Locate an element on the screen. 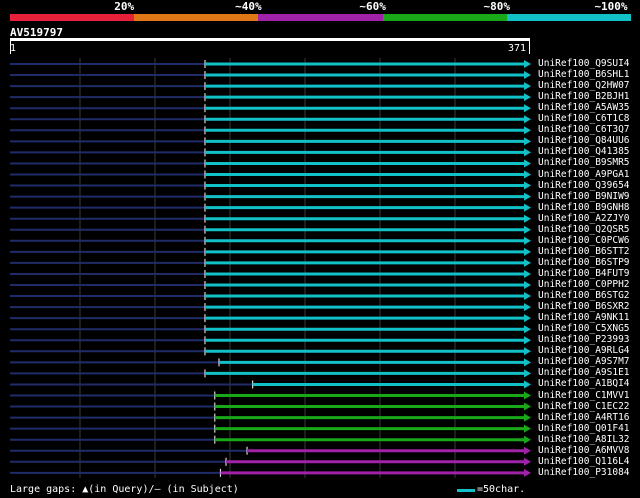  hit-label: UniRef100_P23993 is located at coordinates (584, 339).